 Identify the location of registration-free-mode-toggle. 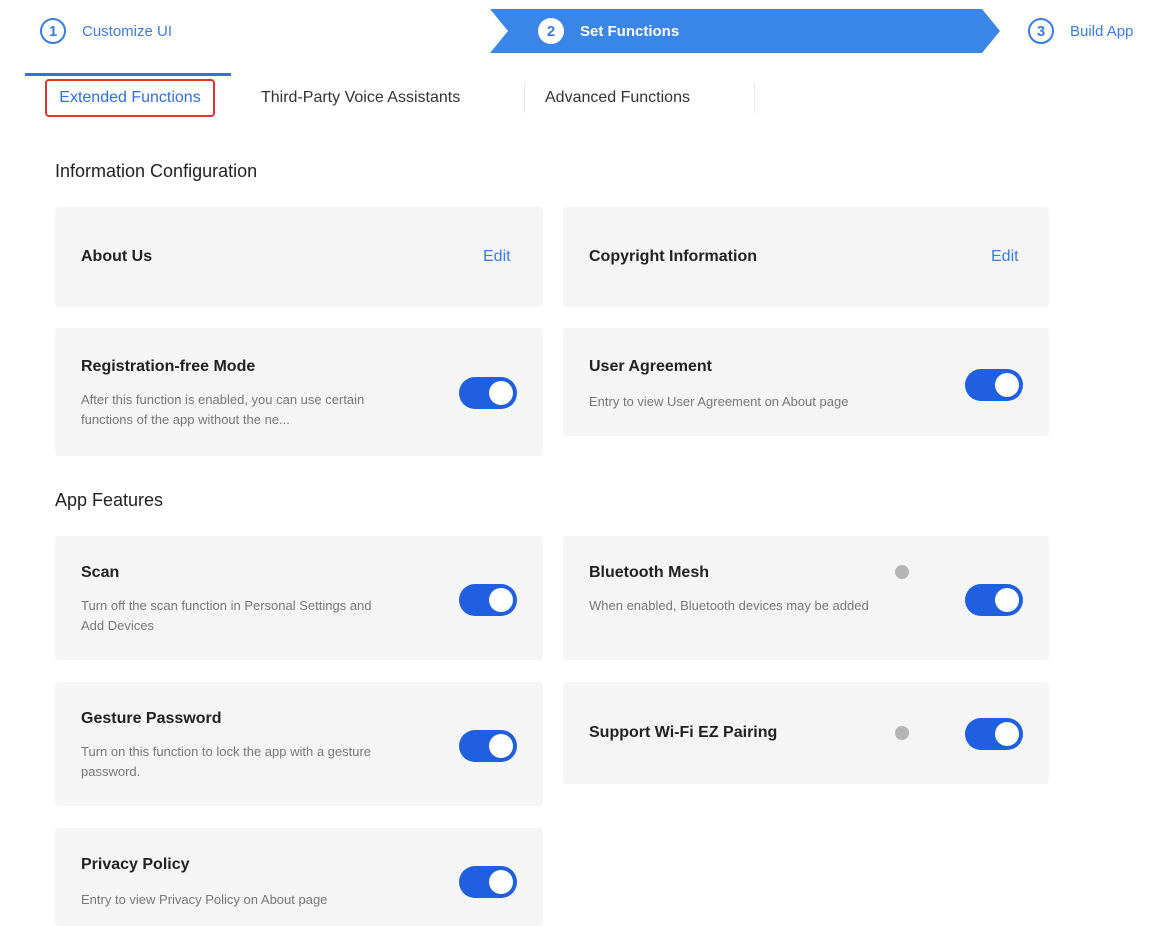
(488, 393).